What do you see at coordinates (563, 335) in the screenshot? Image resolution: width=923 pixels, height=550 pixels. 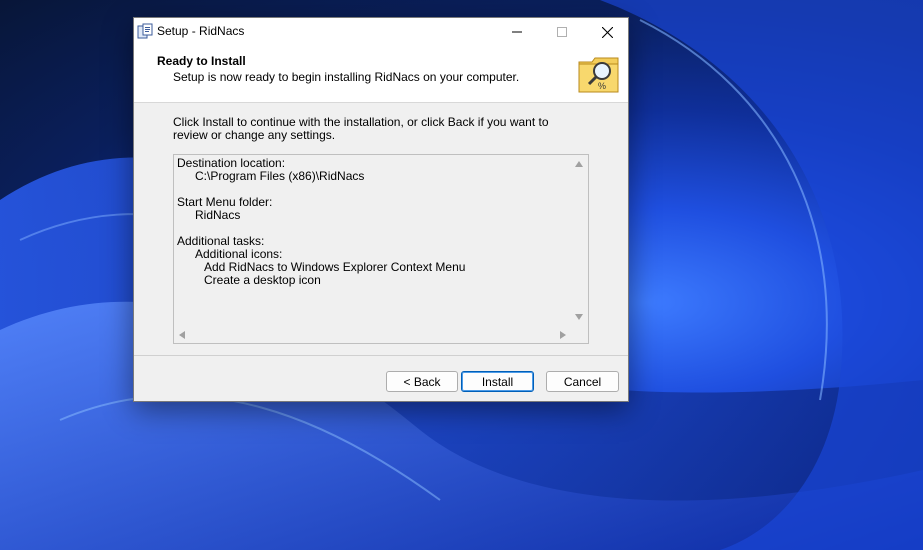 I see `scroll-right-icon` at bounding box center [563, 335].